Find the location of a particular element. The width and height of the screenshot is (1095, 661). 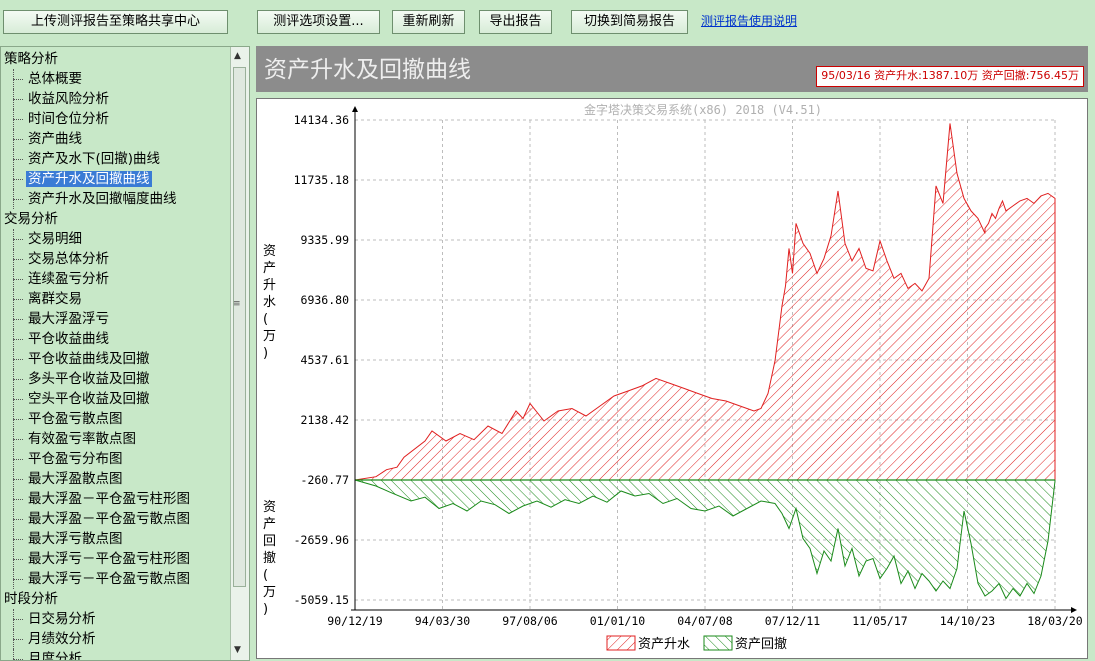

y-tick-label: 9335.99 is located at coordinates (325, 240).